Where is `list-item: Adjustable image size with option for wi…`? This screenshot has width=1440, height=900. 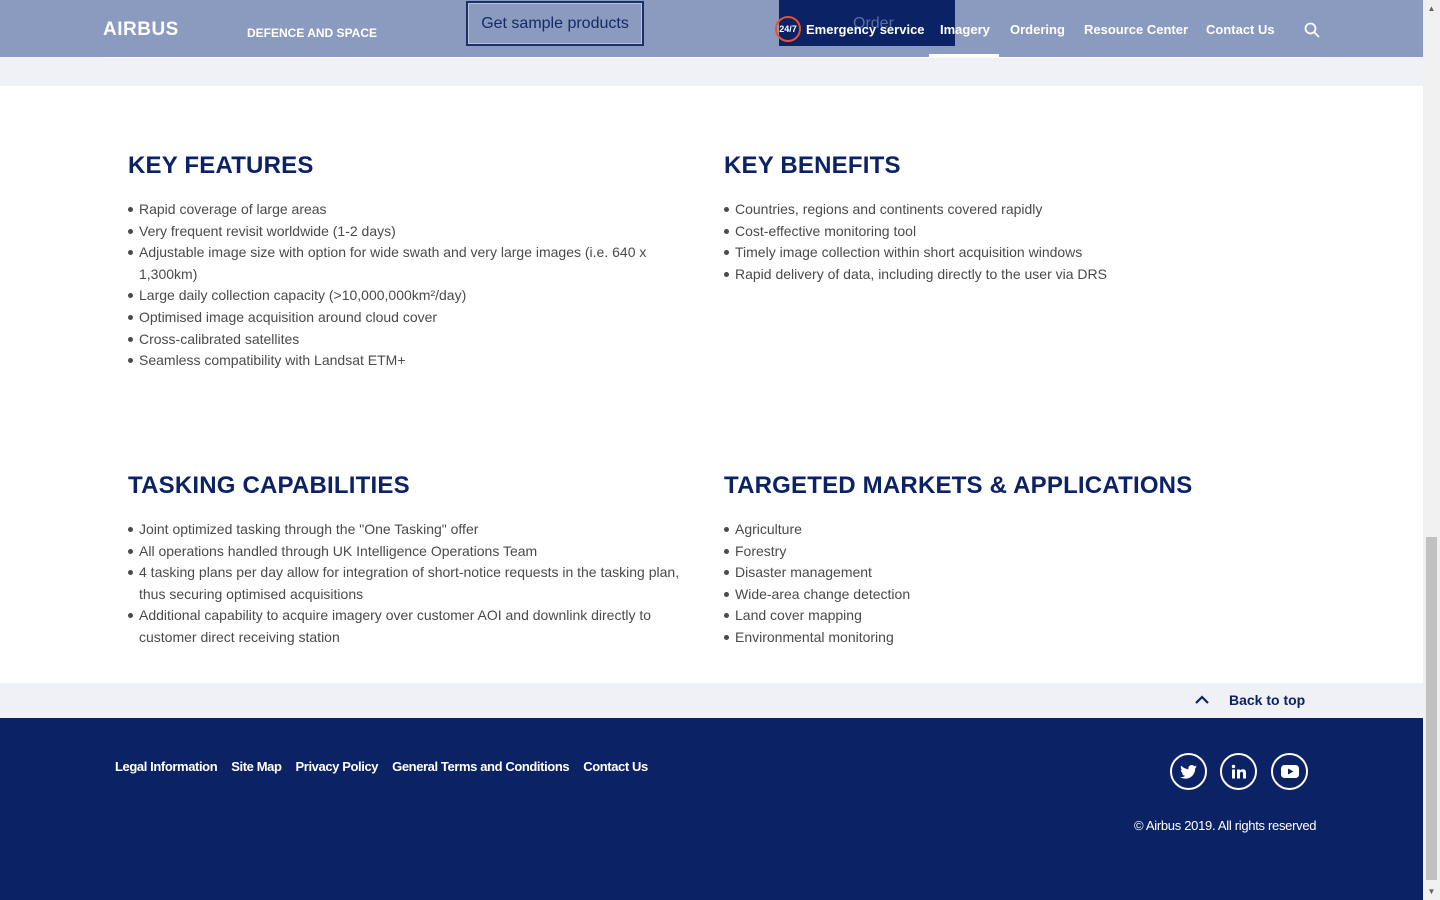
list-item: Adjustable image size with option for wi… is located at coordinates (408, 263).